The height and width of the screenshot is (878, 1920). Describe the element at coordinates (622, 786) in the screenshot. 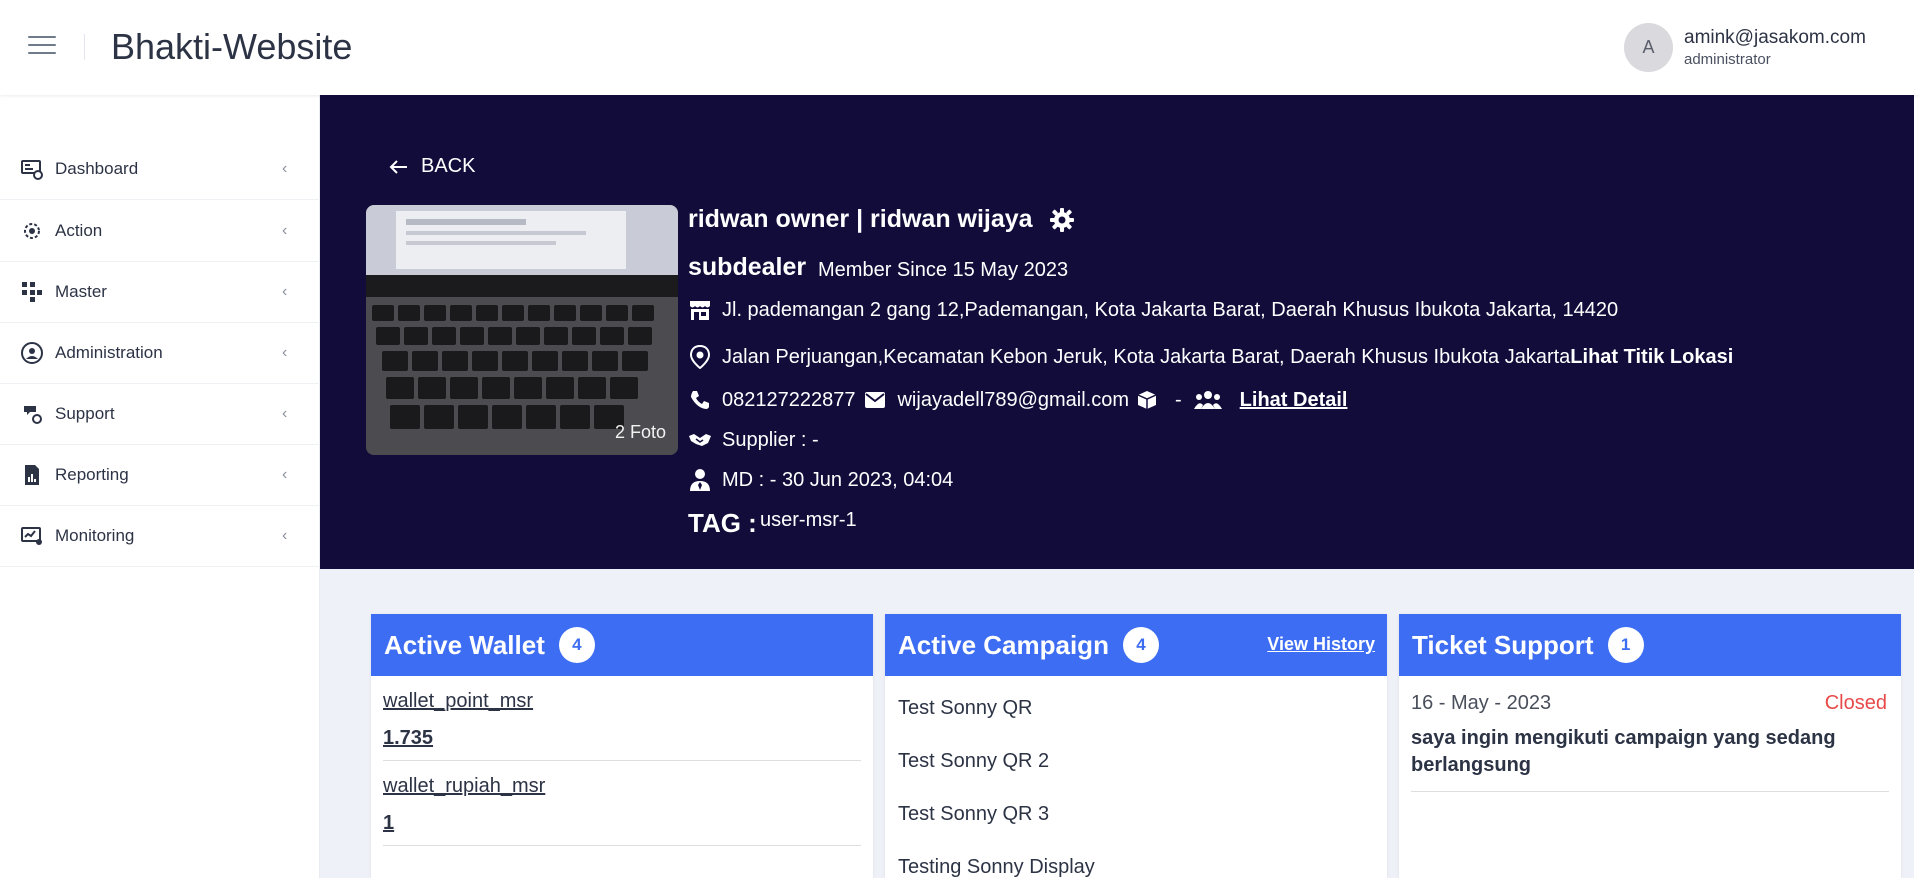

I see `wallet-name: wallet_rupiah_msr` at that location.